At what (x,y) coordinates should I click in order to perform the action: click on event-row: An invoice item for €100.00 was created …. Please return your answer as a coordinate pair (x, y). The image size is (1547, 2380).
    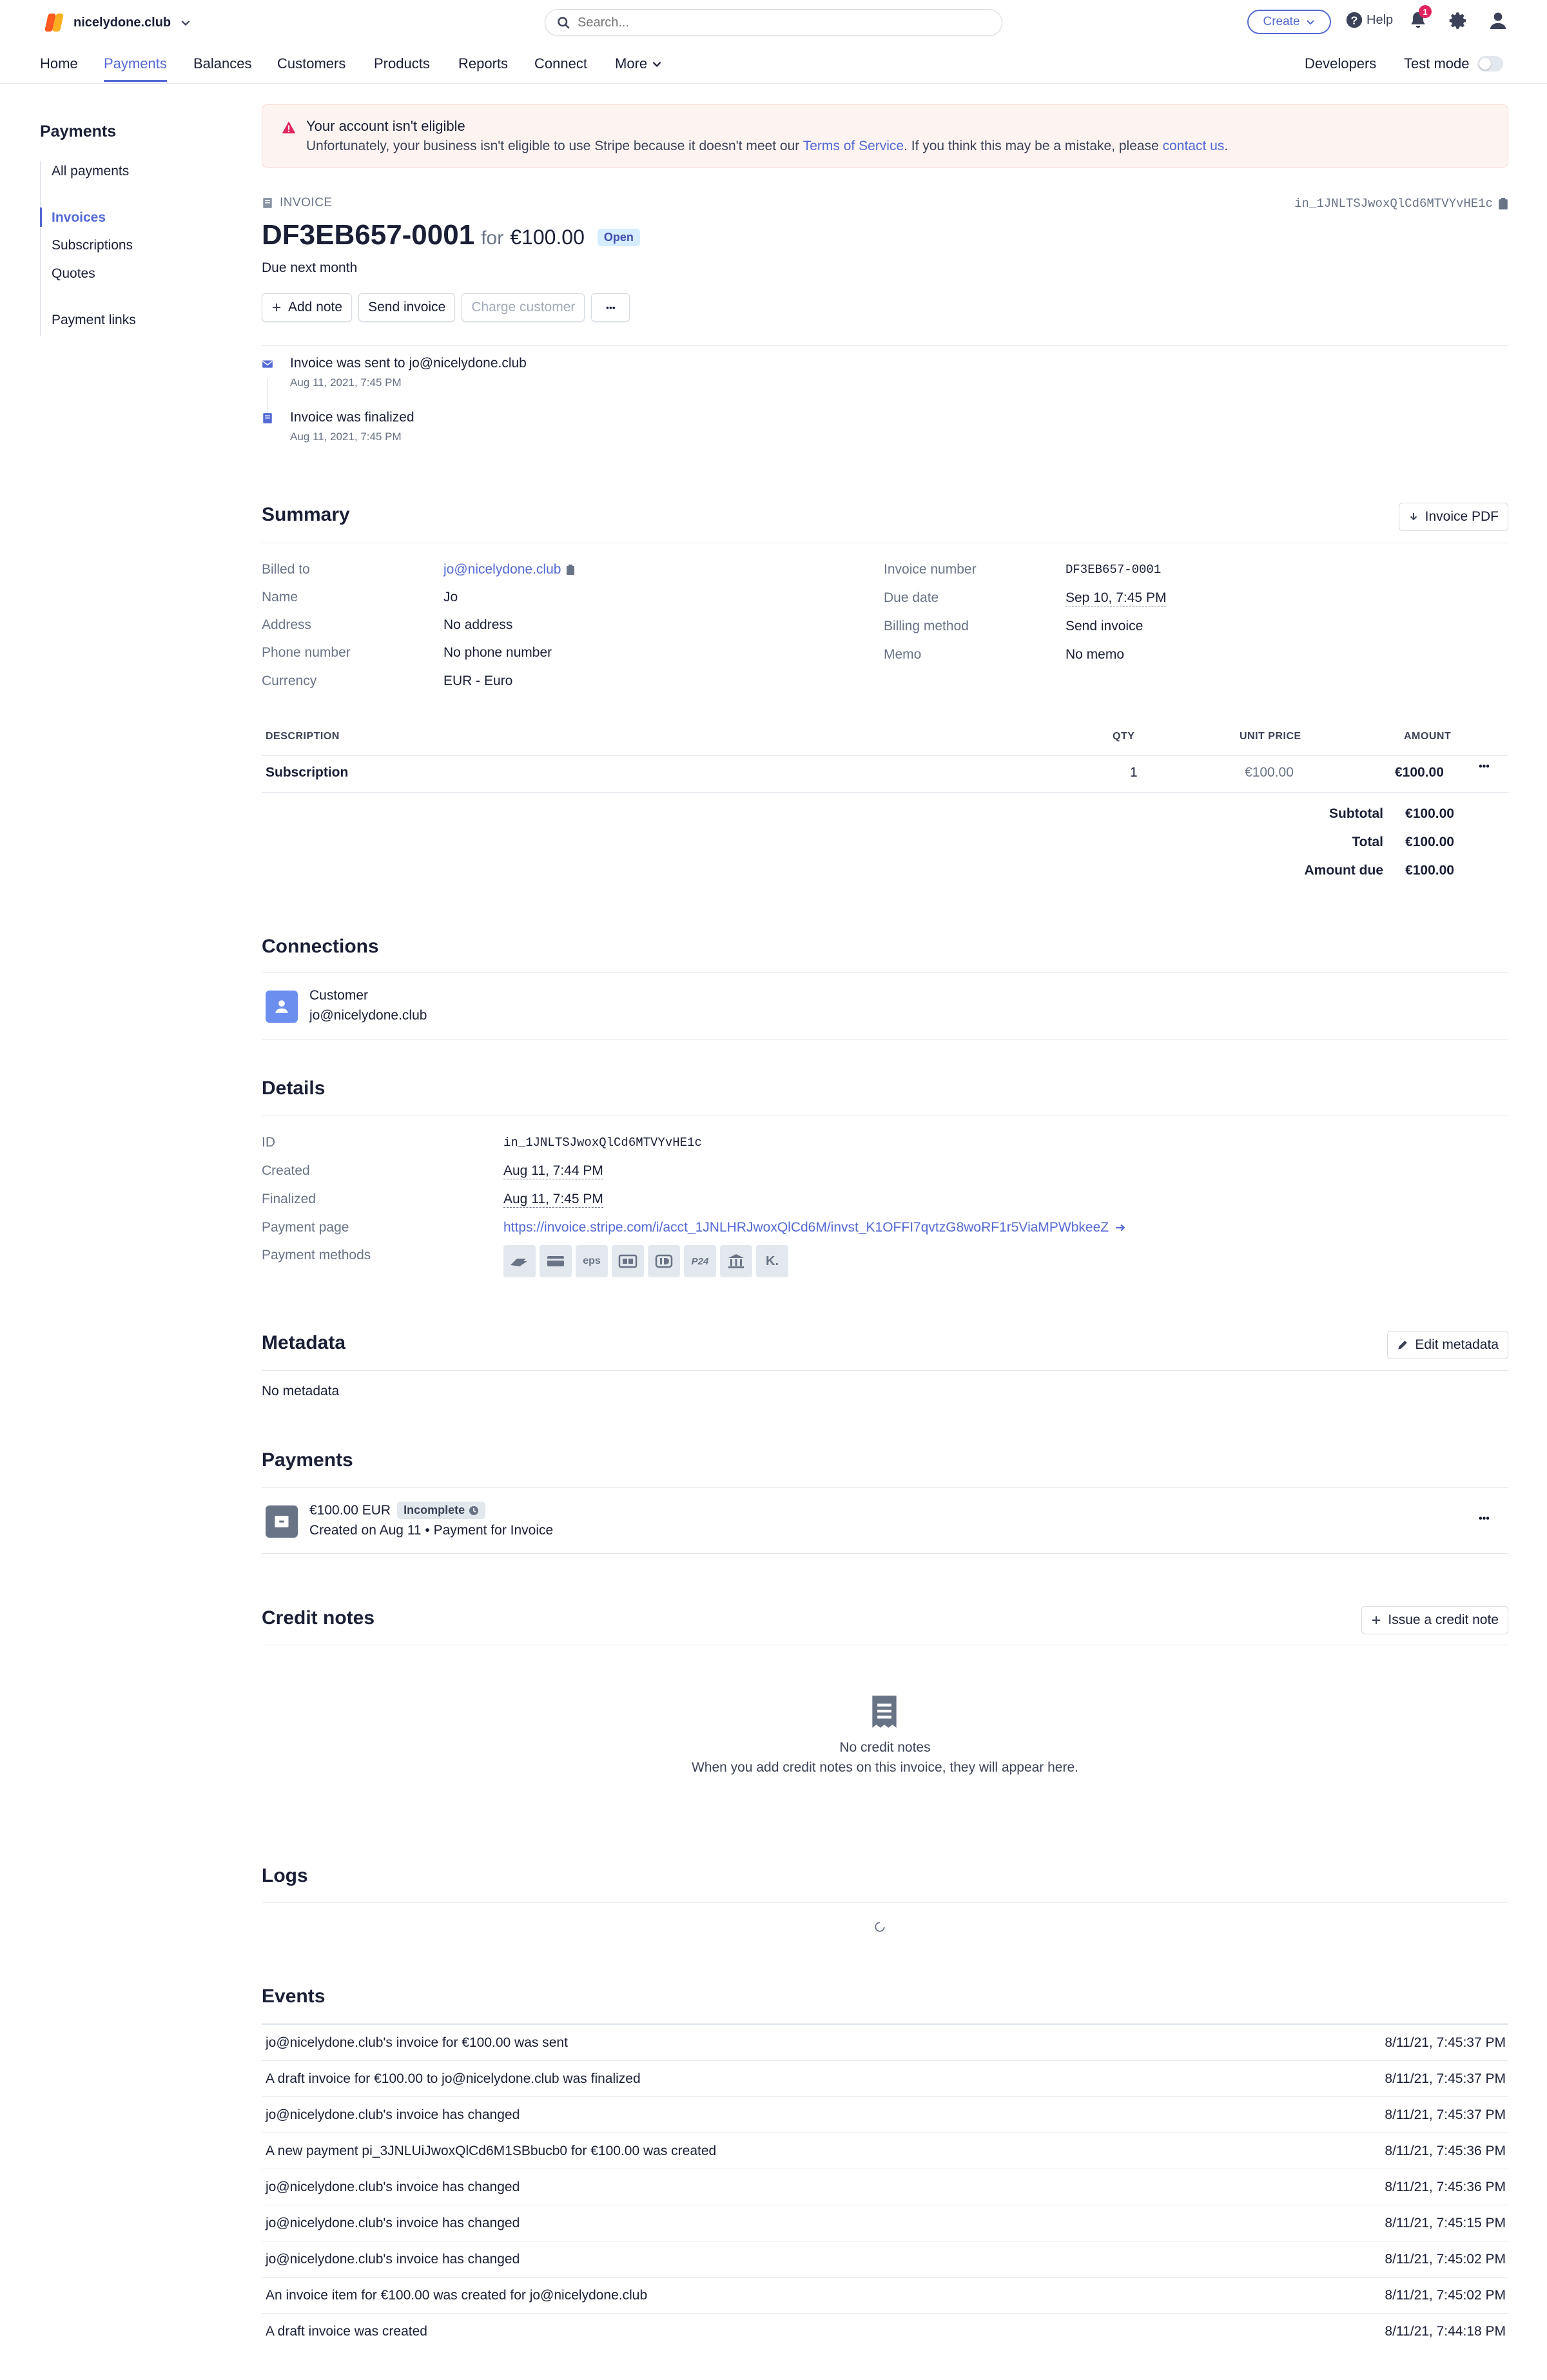
    Looking at the image, I should click on (885, 2295).